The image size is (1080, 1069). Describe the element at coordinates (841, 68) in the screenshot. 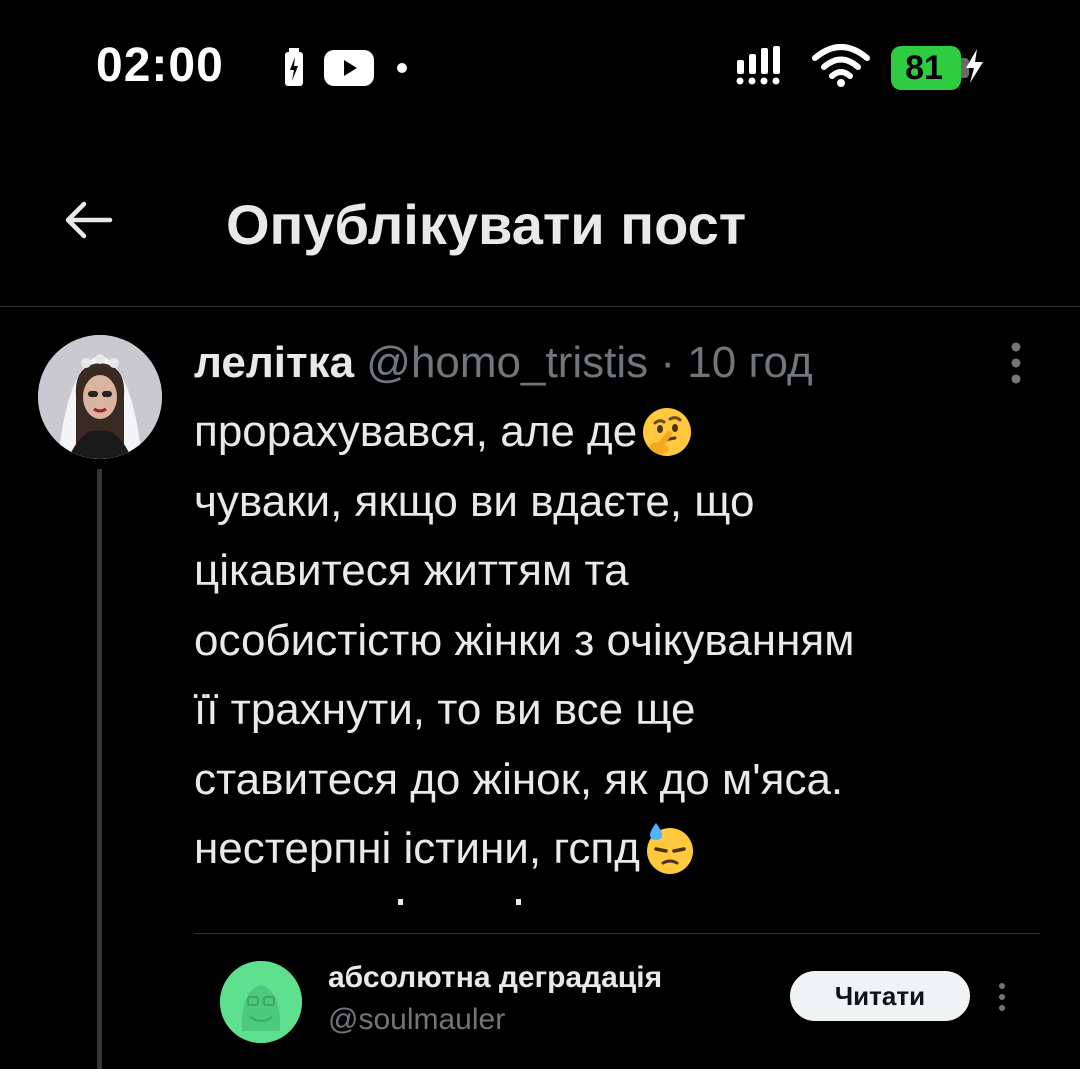

I see `wifi-icon` at that location.